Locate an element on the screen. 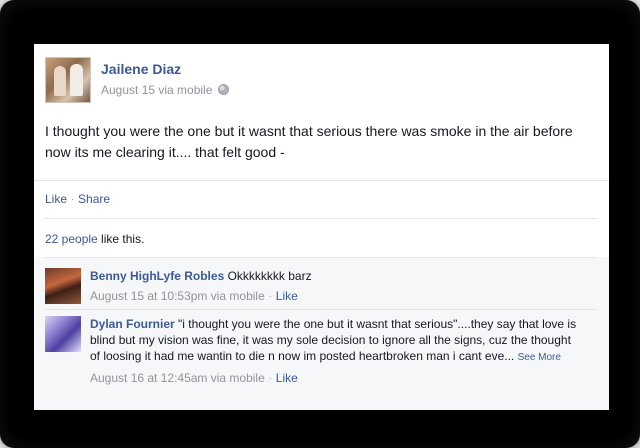 Image resolution: width=640 pixels, height=448 pixels. author-avatar is located at coordinates (68, 80).